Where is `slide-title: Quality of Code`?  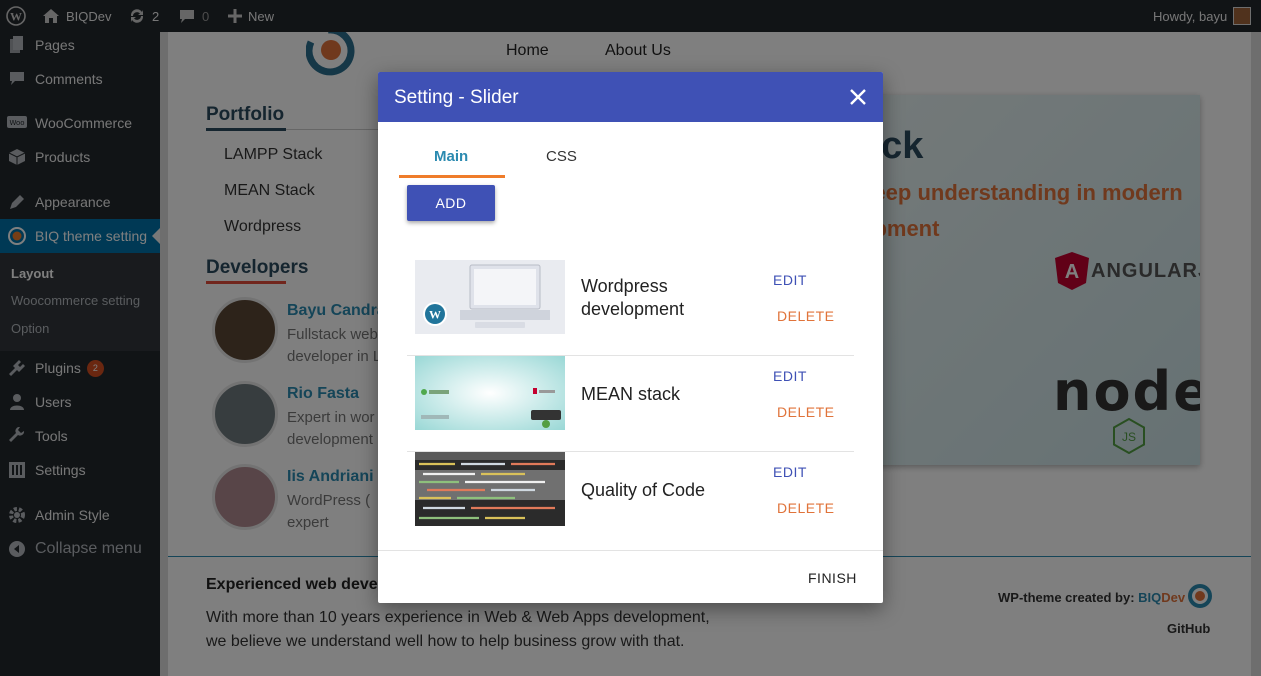 slide-title: Quality of Code is located at coordinates (643, 490).